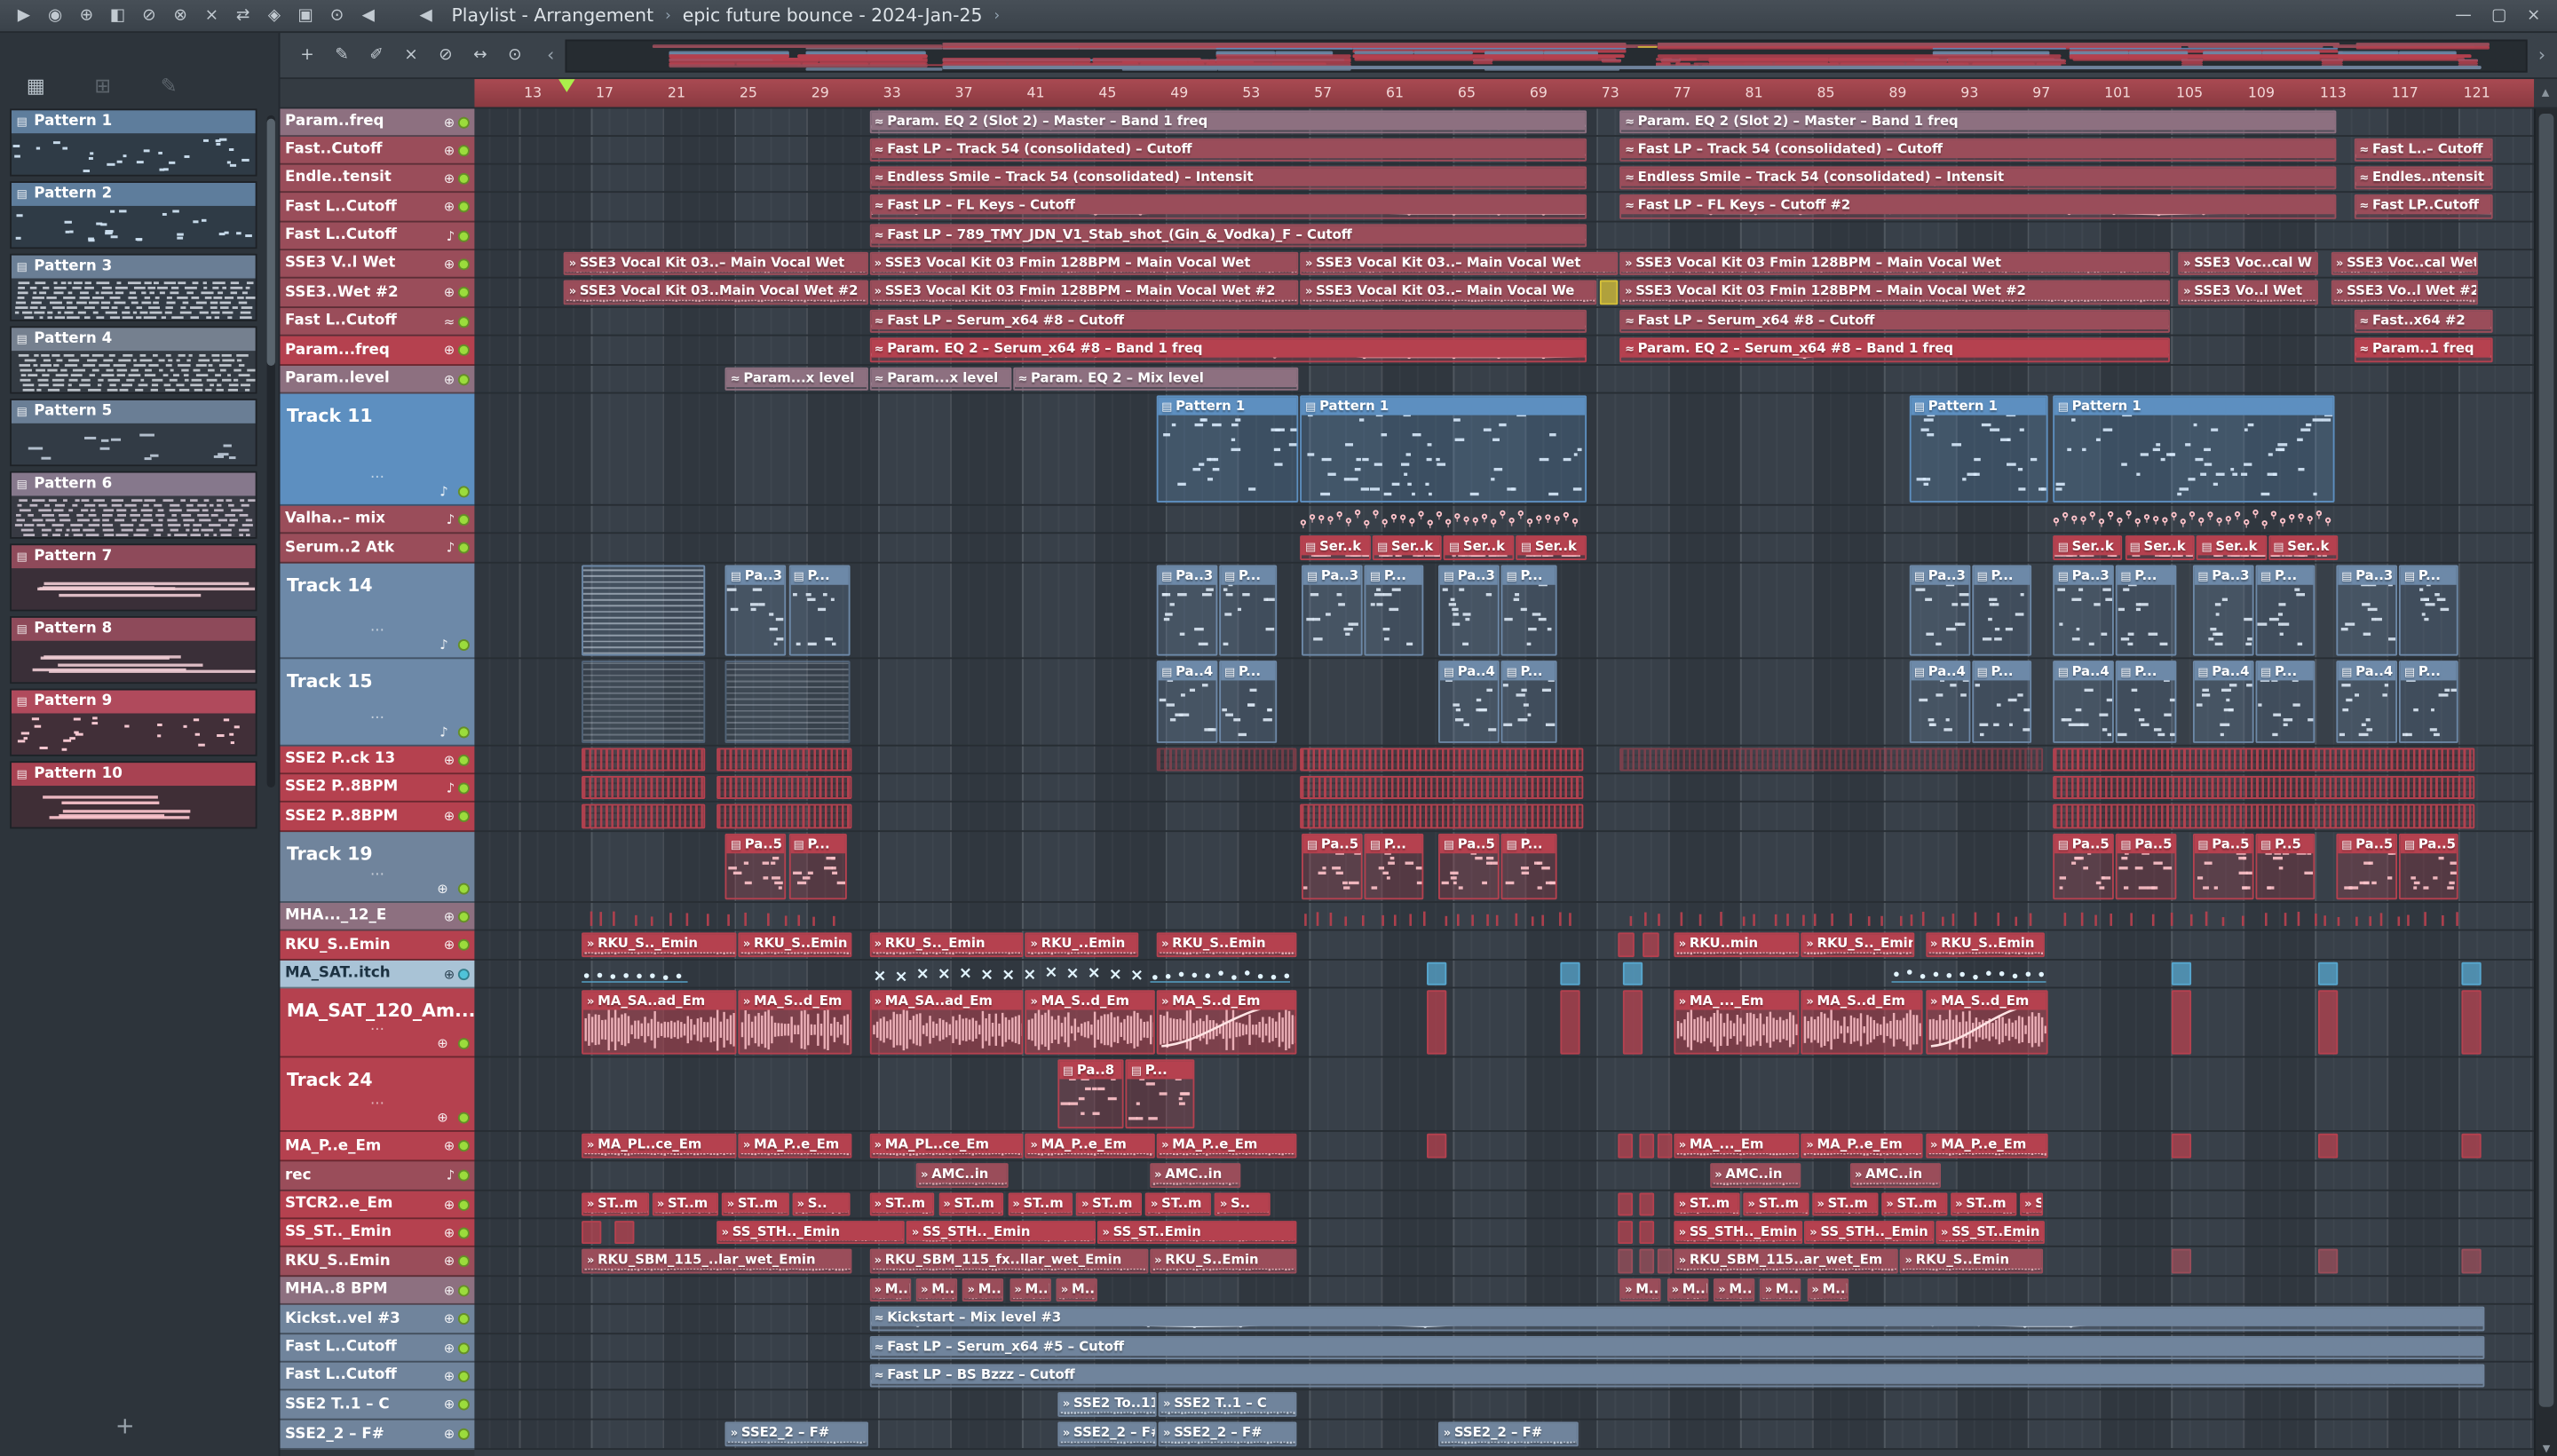 The image size is (2557, 1456). What do you see at coordinates (2248, 263) in the screenshot?
I see `audio-clip: » SSE3 Voc..cal W` at bounding box center [2248, 263].